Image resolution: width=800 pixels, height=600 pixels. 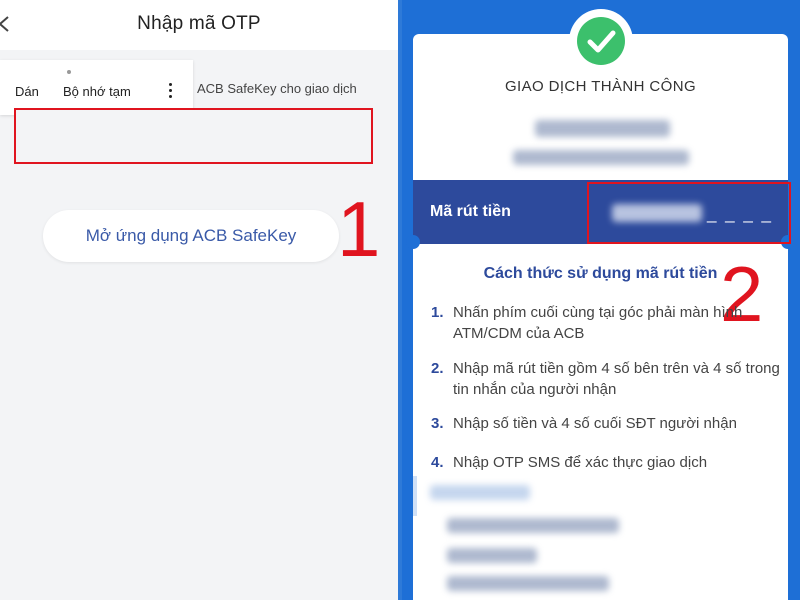 What do you see at coordinates (437, 462) in the screenshot?
I see `instruction-number: 4.` at bounding box center [437, 462].